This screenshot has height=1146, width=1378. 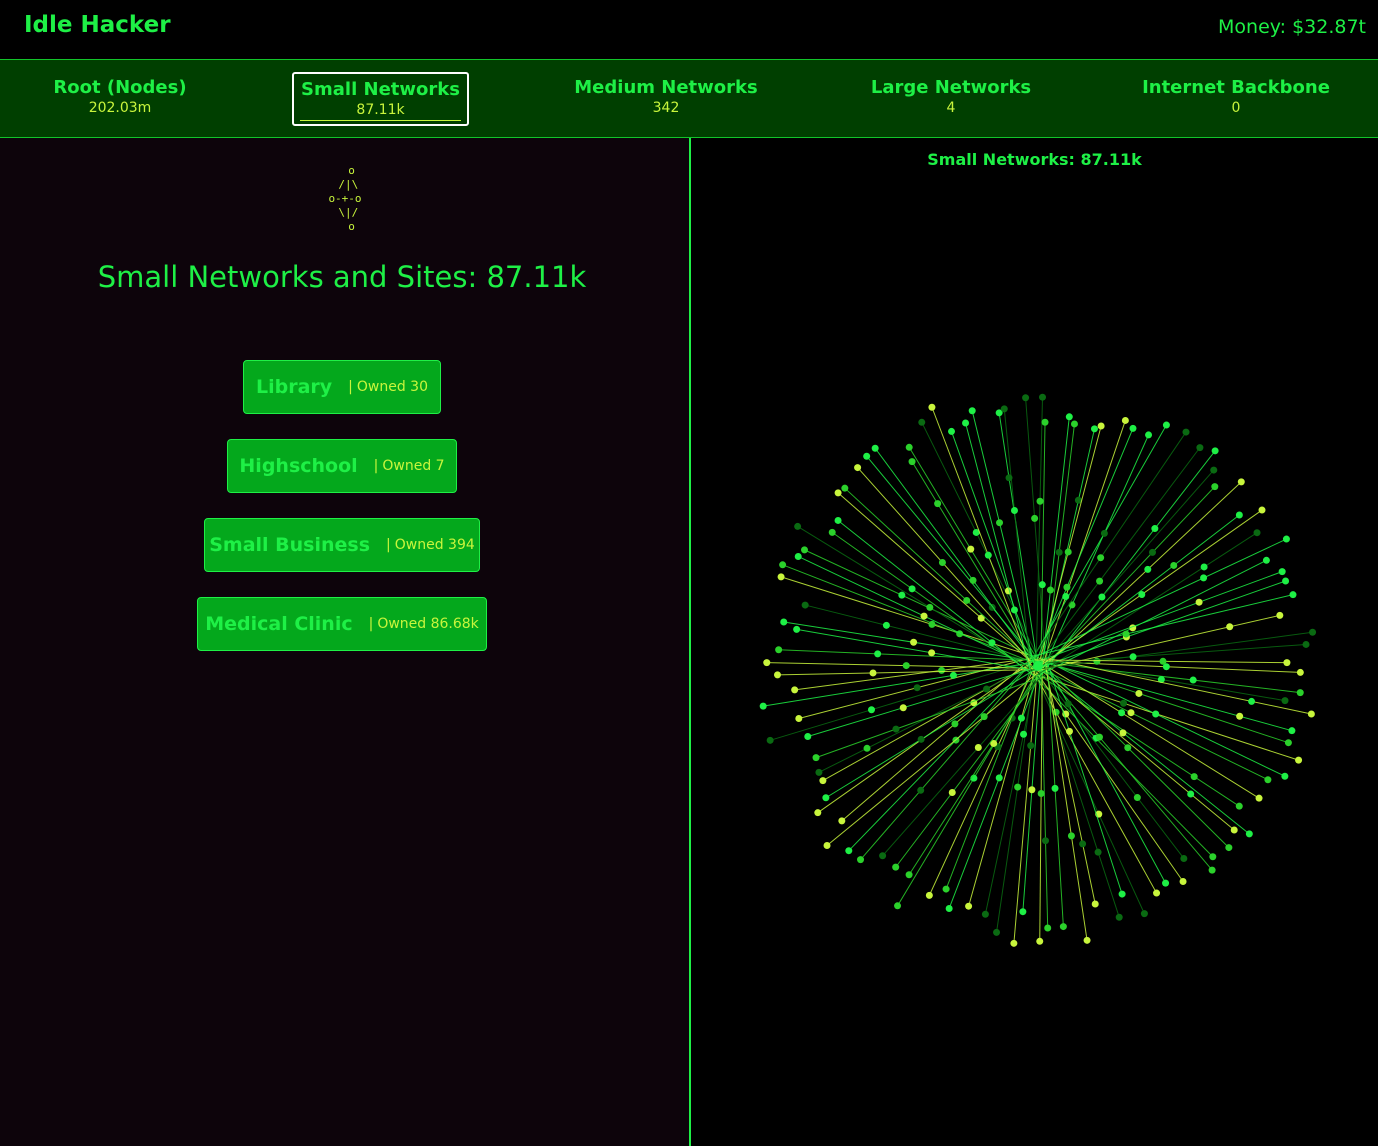 I want to click on tab-count: 87.11k, so click(x=380, y=111).